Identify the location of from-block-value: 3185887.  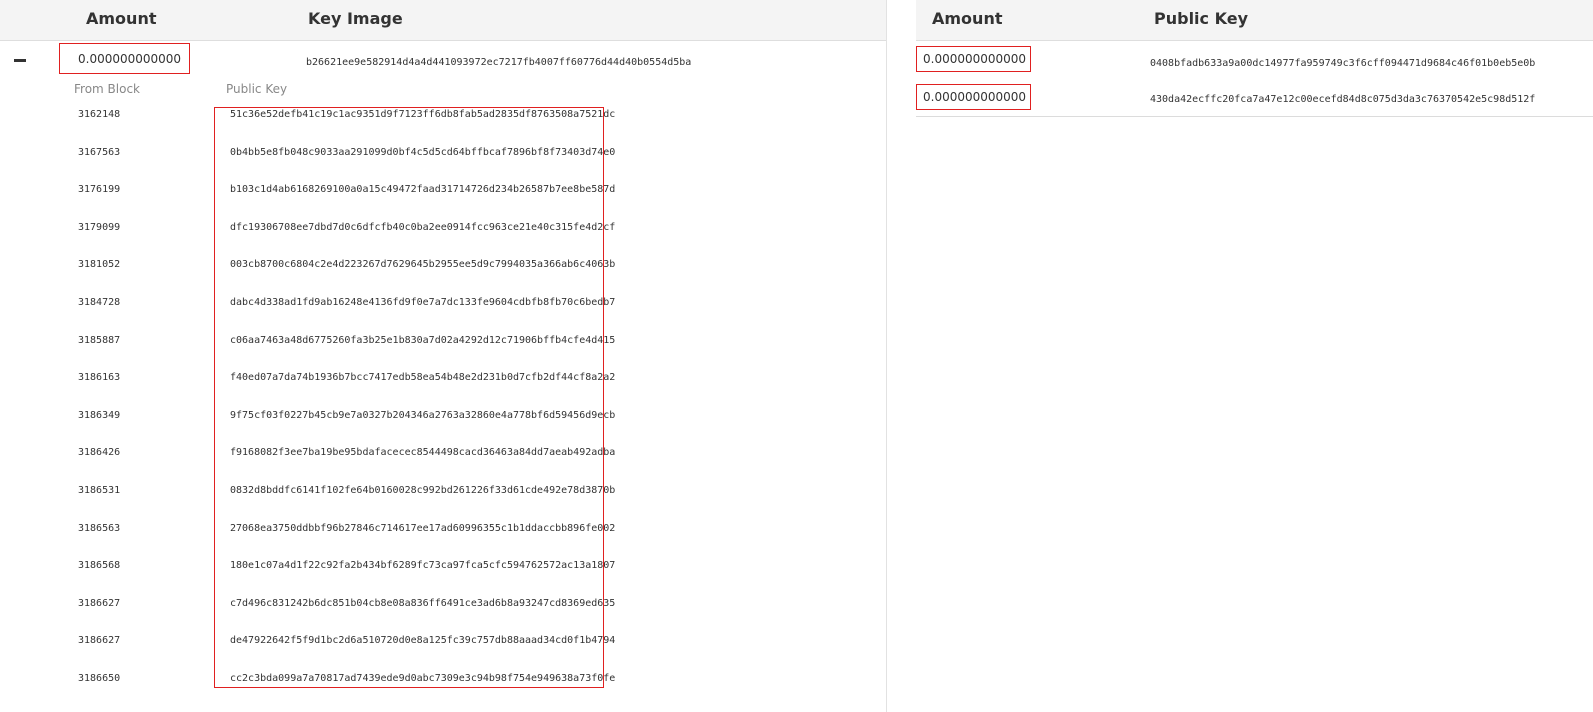
(99, 340).